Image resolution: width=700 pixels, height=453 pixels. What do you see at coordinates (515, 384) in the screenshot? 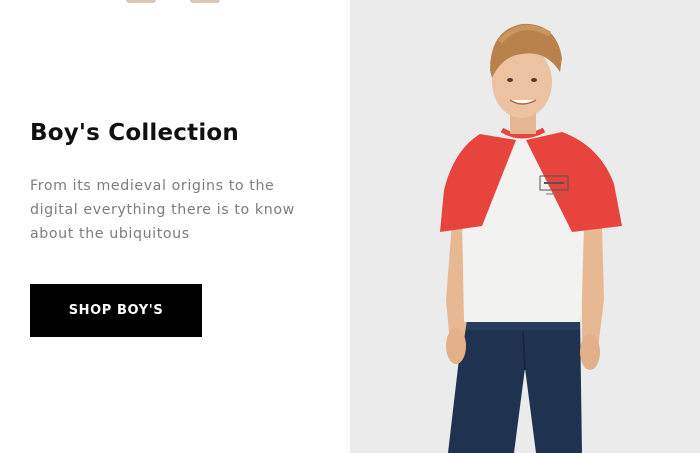
I see `jeans` at bounding box center [515, 384].